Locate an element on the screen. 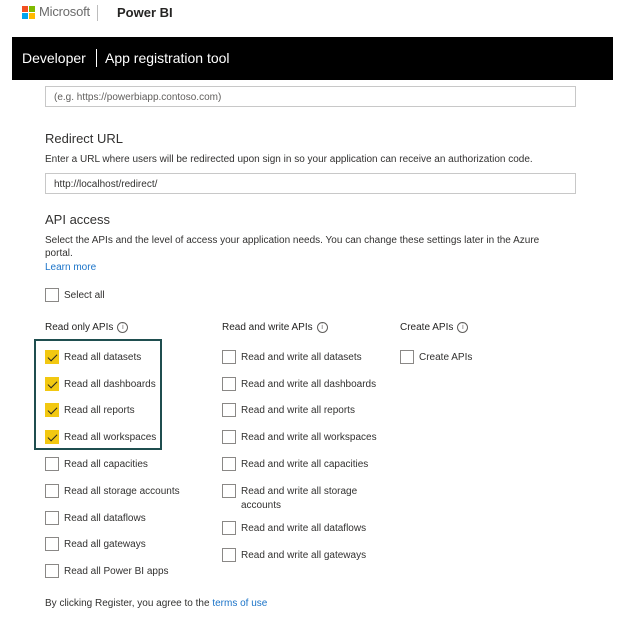  learn-more-link: Learn more is located at coordinates (70, 267).